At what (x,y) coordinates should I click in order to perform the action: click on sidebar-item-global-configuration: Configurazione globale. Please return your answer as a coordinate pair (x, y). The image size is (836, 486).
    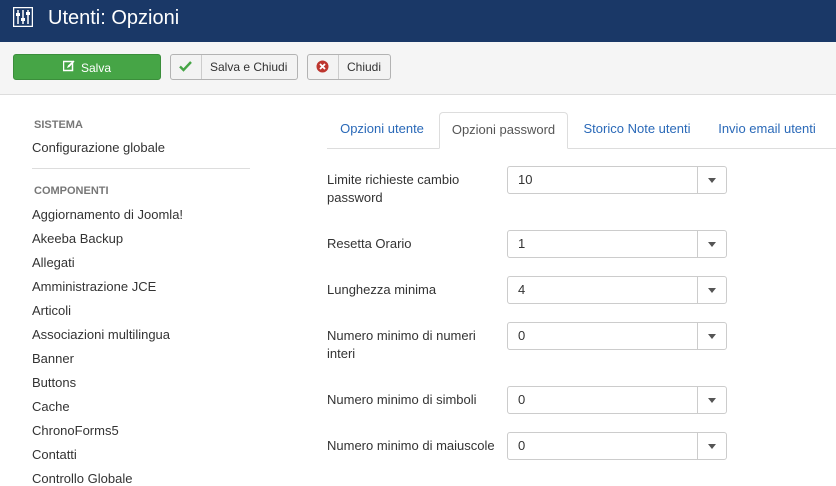
    Looking at the image, I should click on (98, 147).